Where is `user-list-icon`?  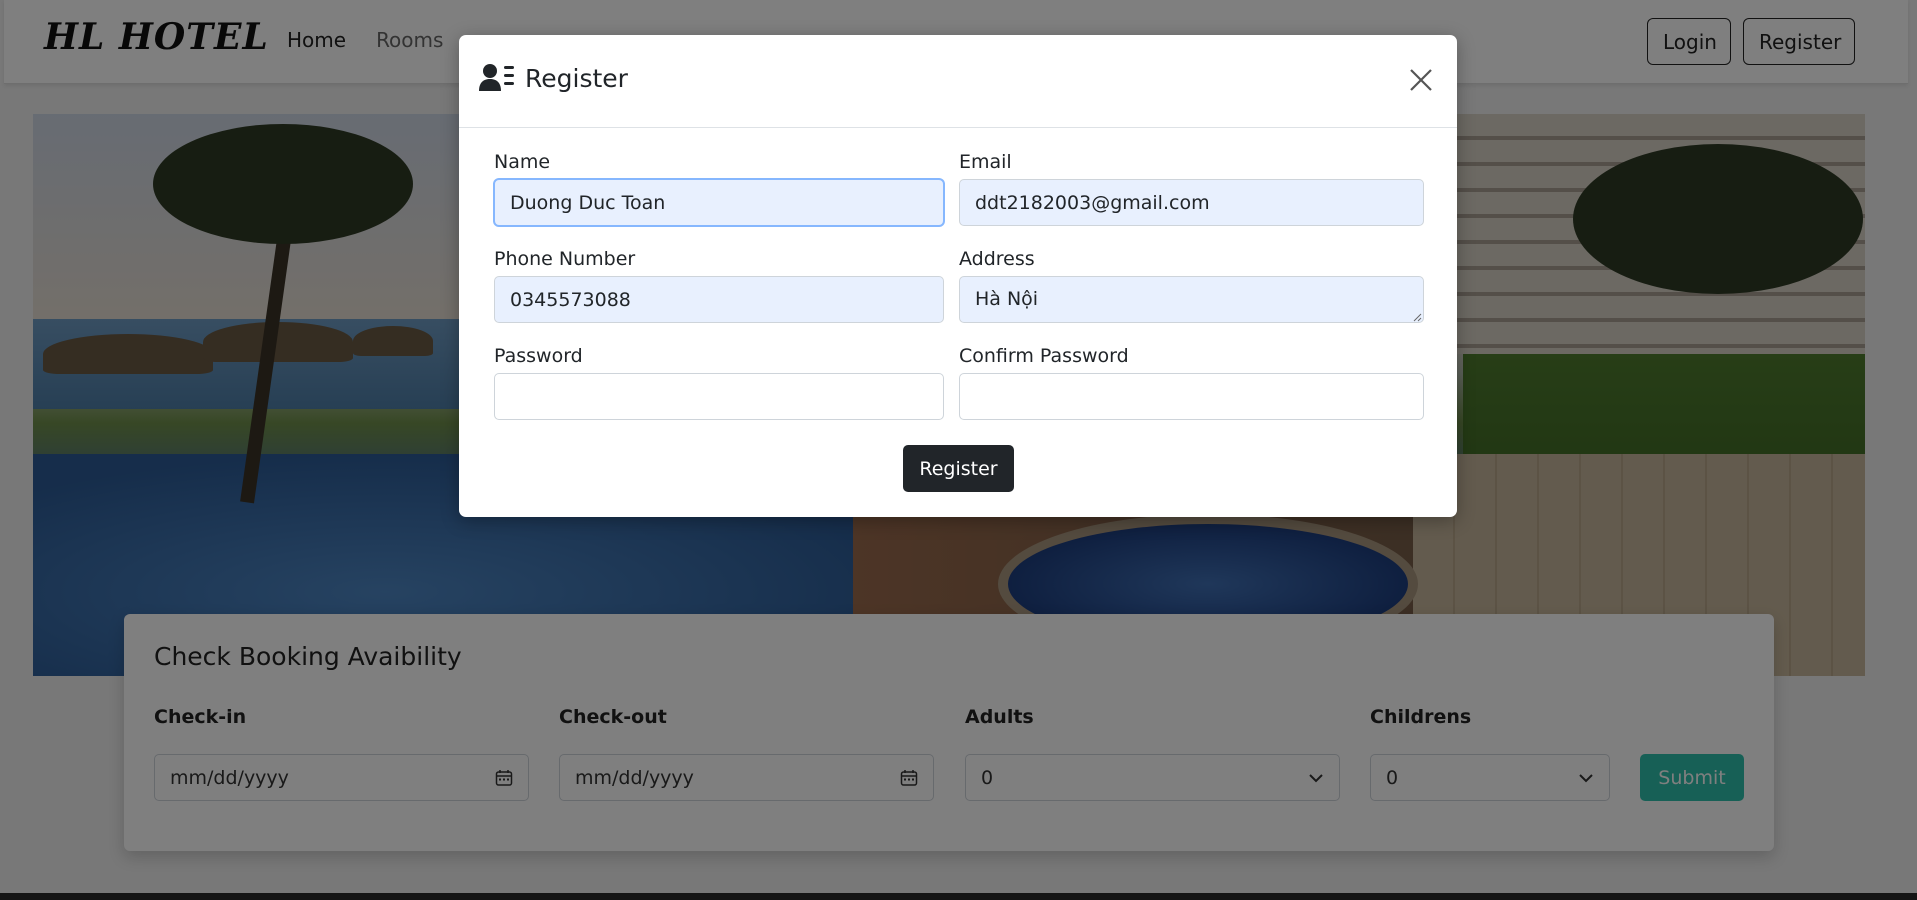
user-list-icon is located at coordinates (496, 77).